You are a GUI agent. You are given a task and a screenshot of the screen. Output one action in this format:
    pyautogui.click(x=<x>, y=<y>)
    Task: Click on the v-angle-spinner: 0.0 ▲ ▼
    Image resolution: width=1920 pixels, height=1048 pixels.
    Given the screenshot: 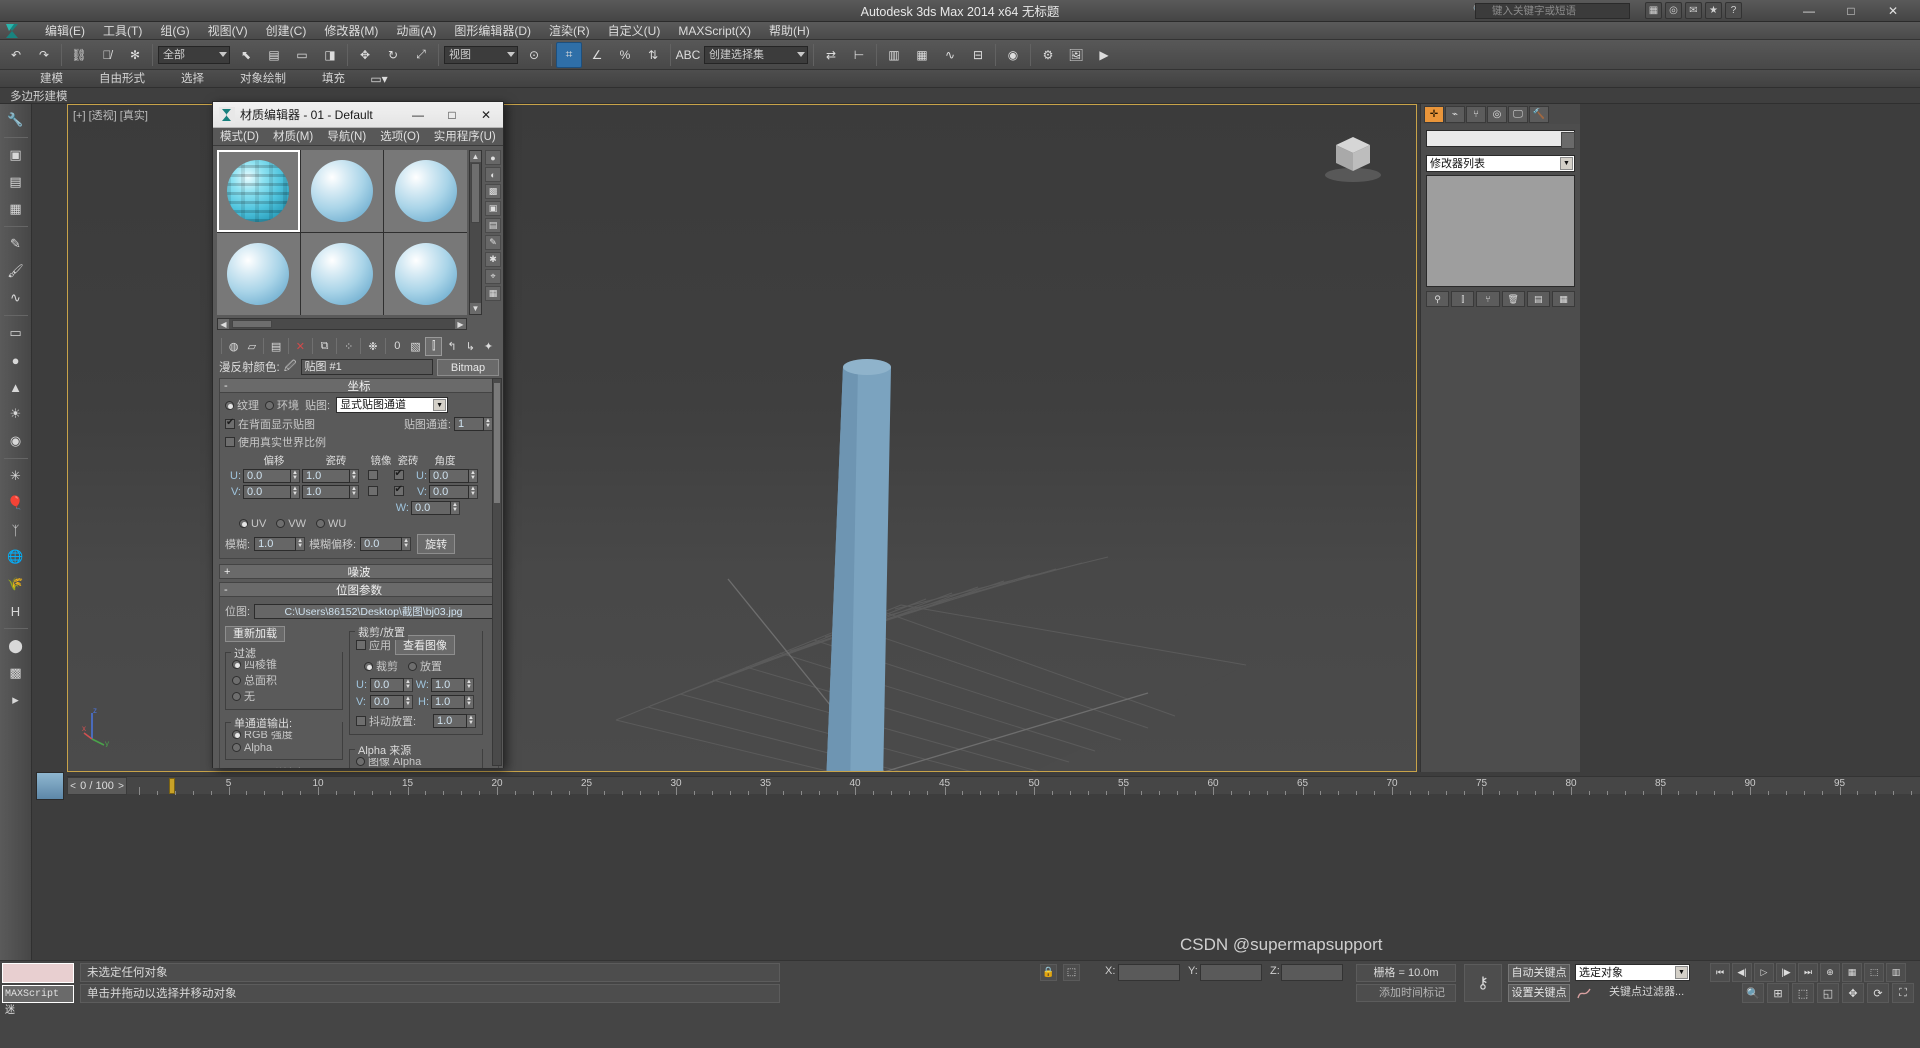 What is the action you would take?
    pyautogui.click(x=453, y=492)
    